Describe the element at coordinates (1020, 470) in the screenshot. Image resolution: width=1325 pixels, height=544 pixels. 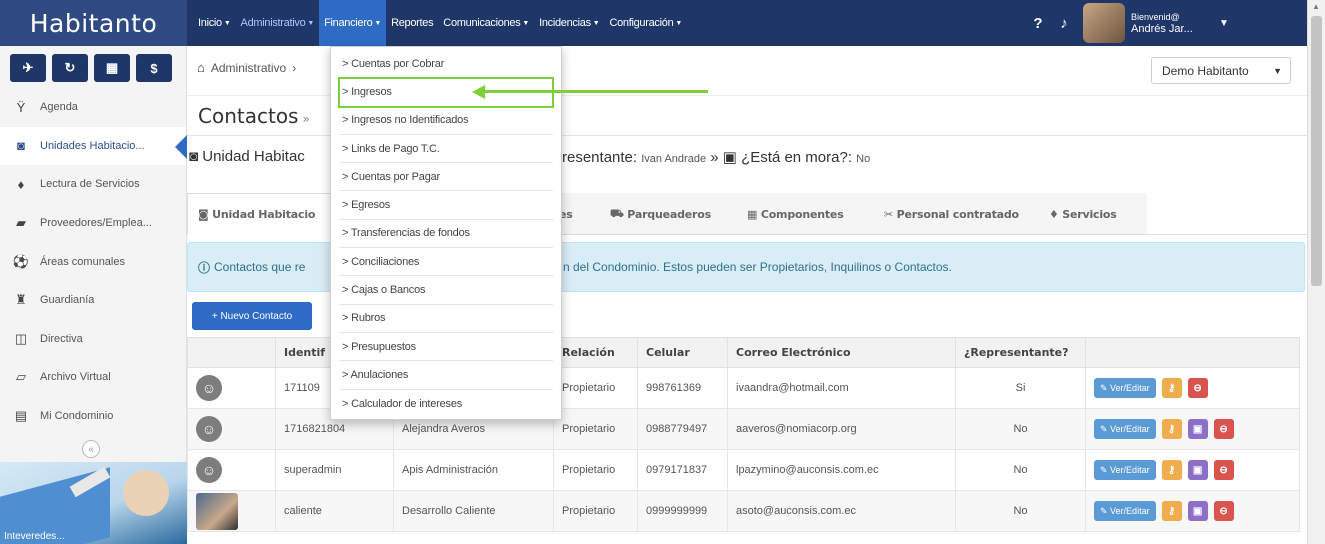
I see `cell-representante: No` at that location.